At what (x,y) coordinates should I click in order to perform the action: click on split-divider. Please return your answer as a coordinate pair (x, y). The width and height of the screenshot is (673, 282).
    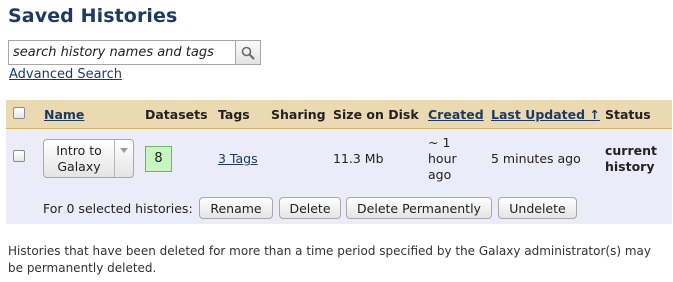
    Looking at the image, I should click on (114, 158).